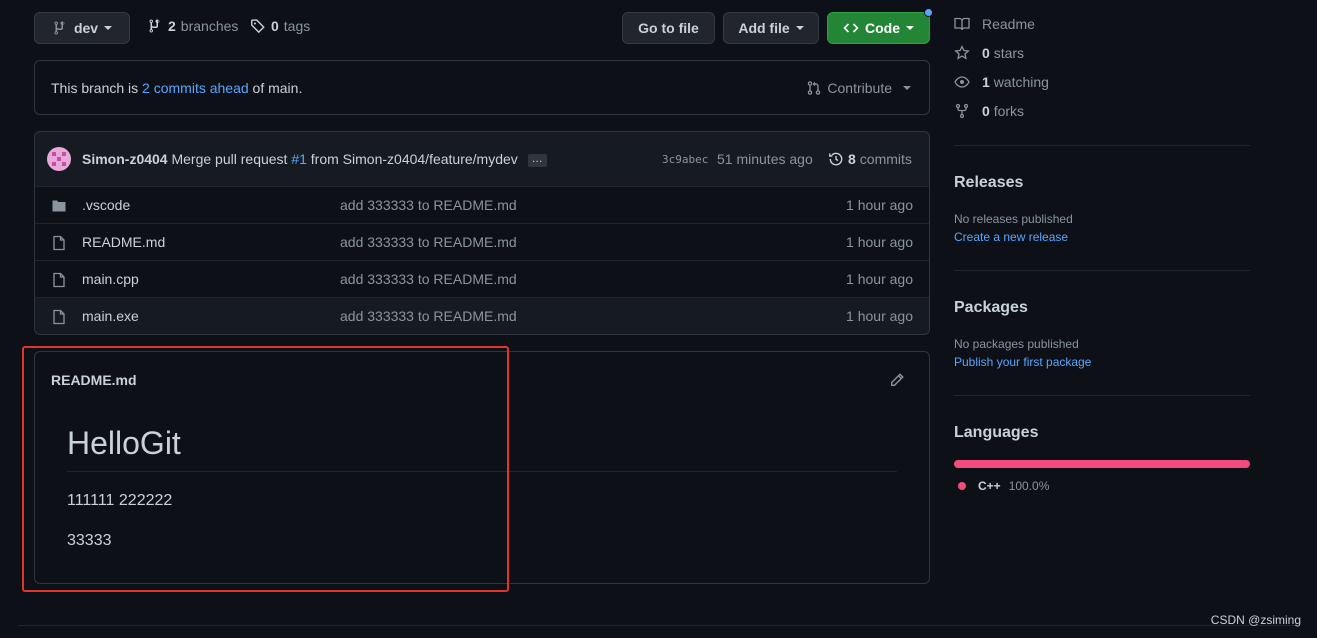 This screenshot has width=1317, height=638. What do you see at coordinates (962, 24) in the screenshot?
I see `book-icon` at bounding box center [962, 24].